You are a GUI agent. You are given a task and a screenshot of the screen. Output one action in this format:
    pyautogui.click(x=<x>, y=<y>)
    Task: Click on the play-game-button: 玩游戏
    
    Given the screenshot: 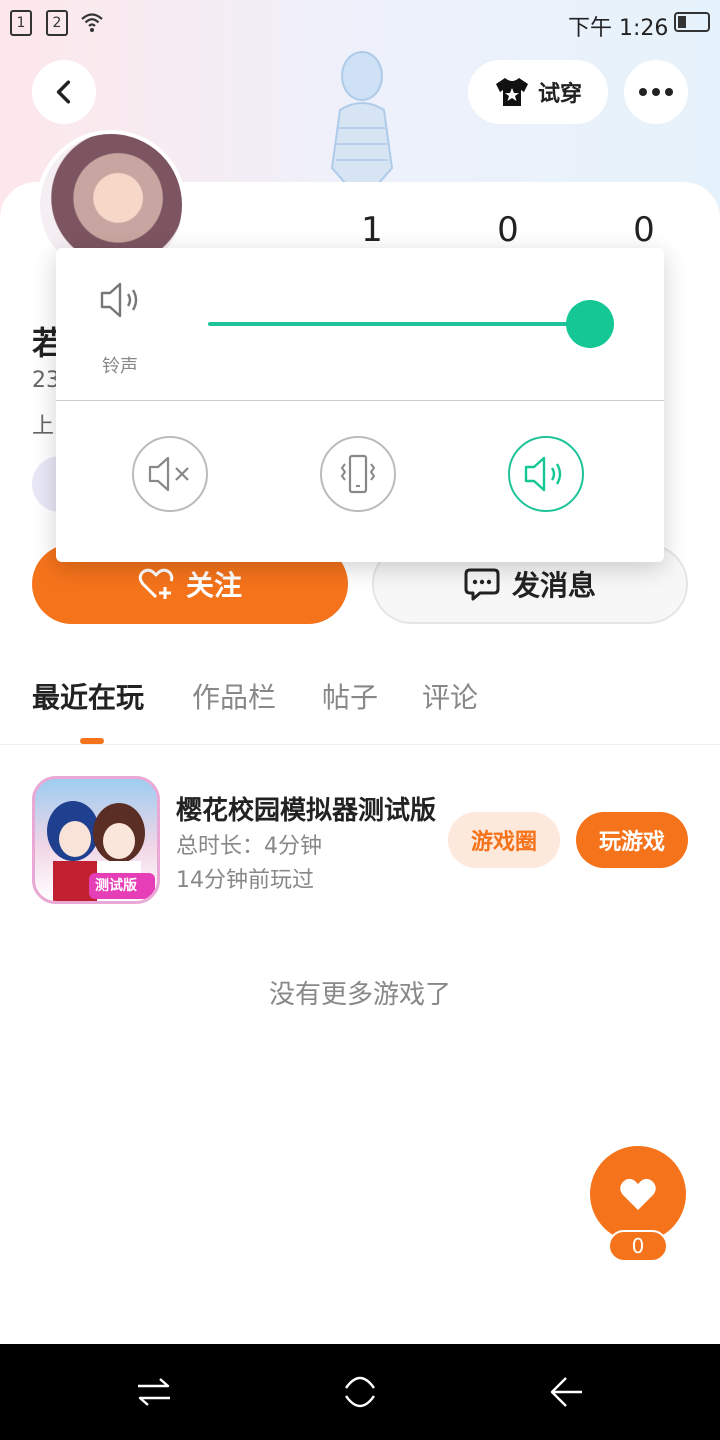 What is the action you would take?
    pyautogui.click(x=632, y=840)
    